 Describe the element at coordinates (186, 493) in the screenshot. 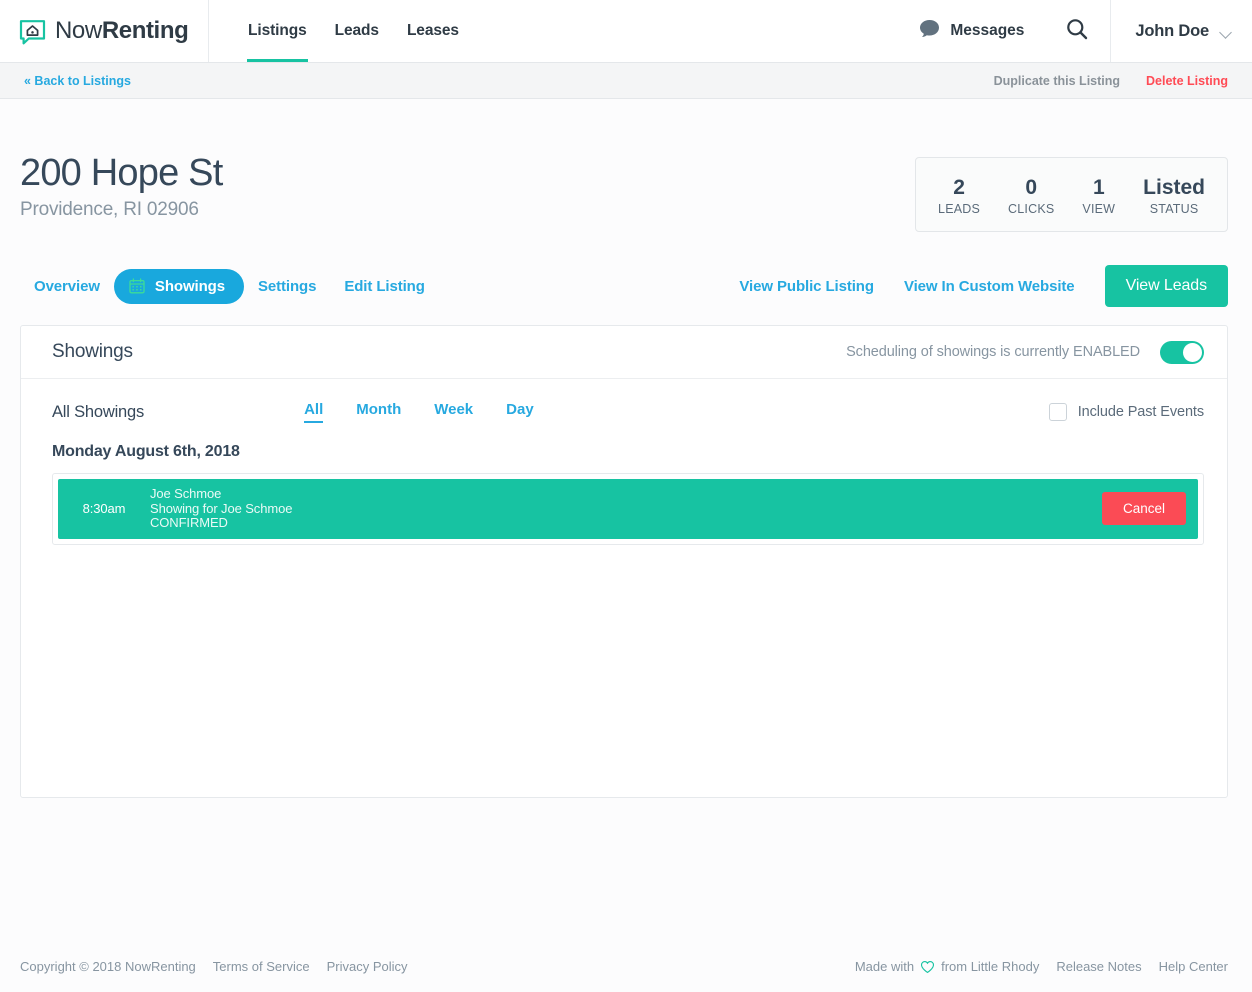

I see `event-contact-name: Joe Schmoe` at that location.